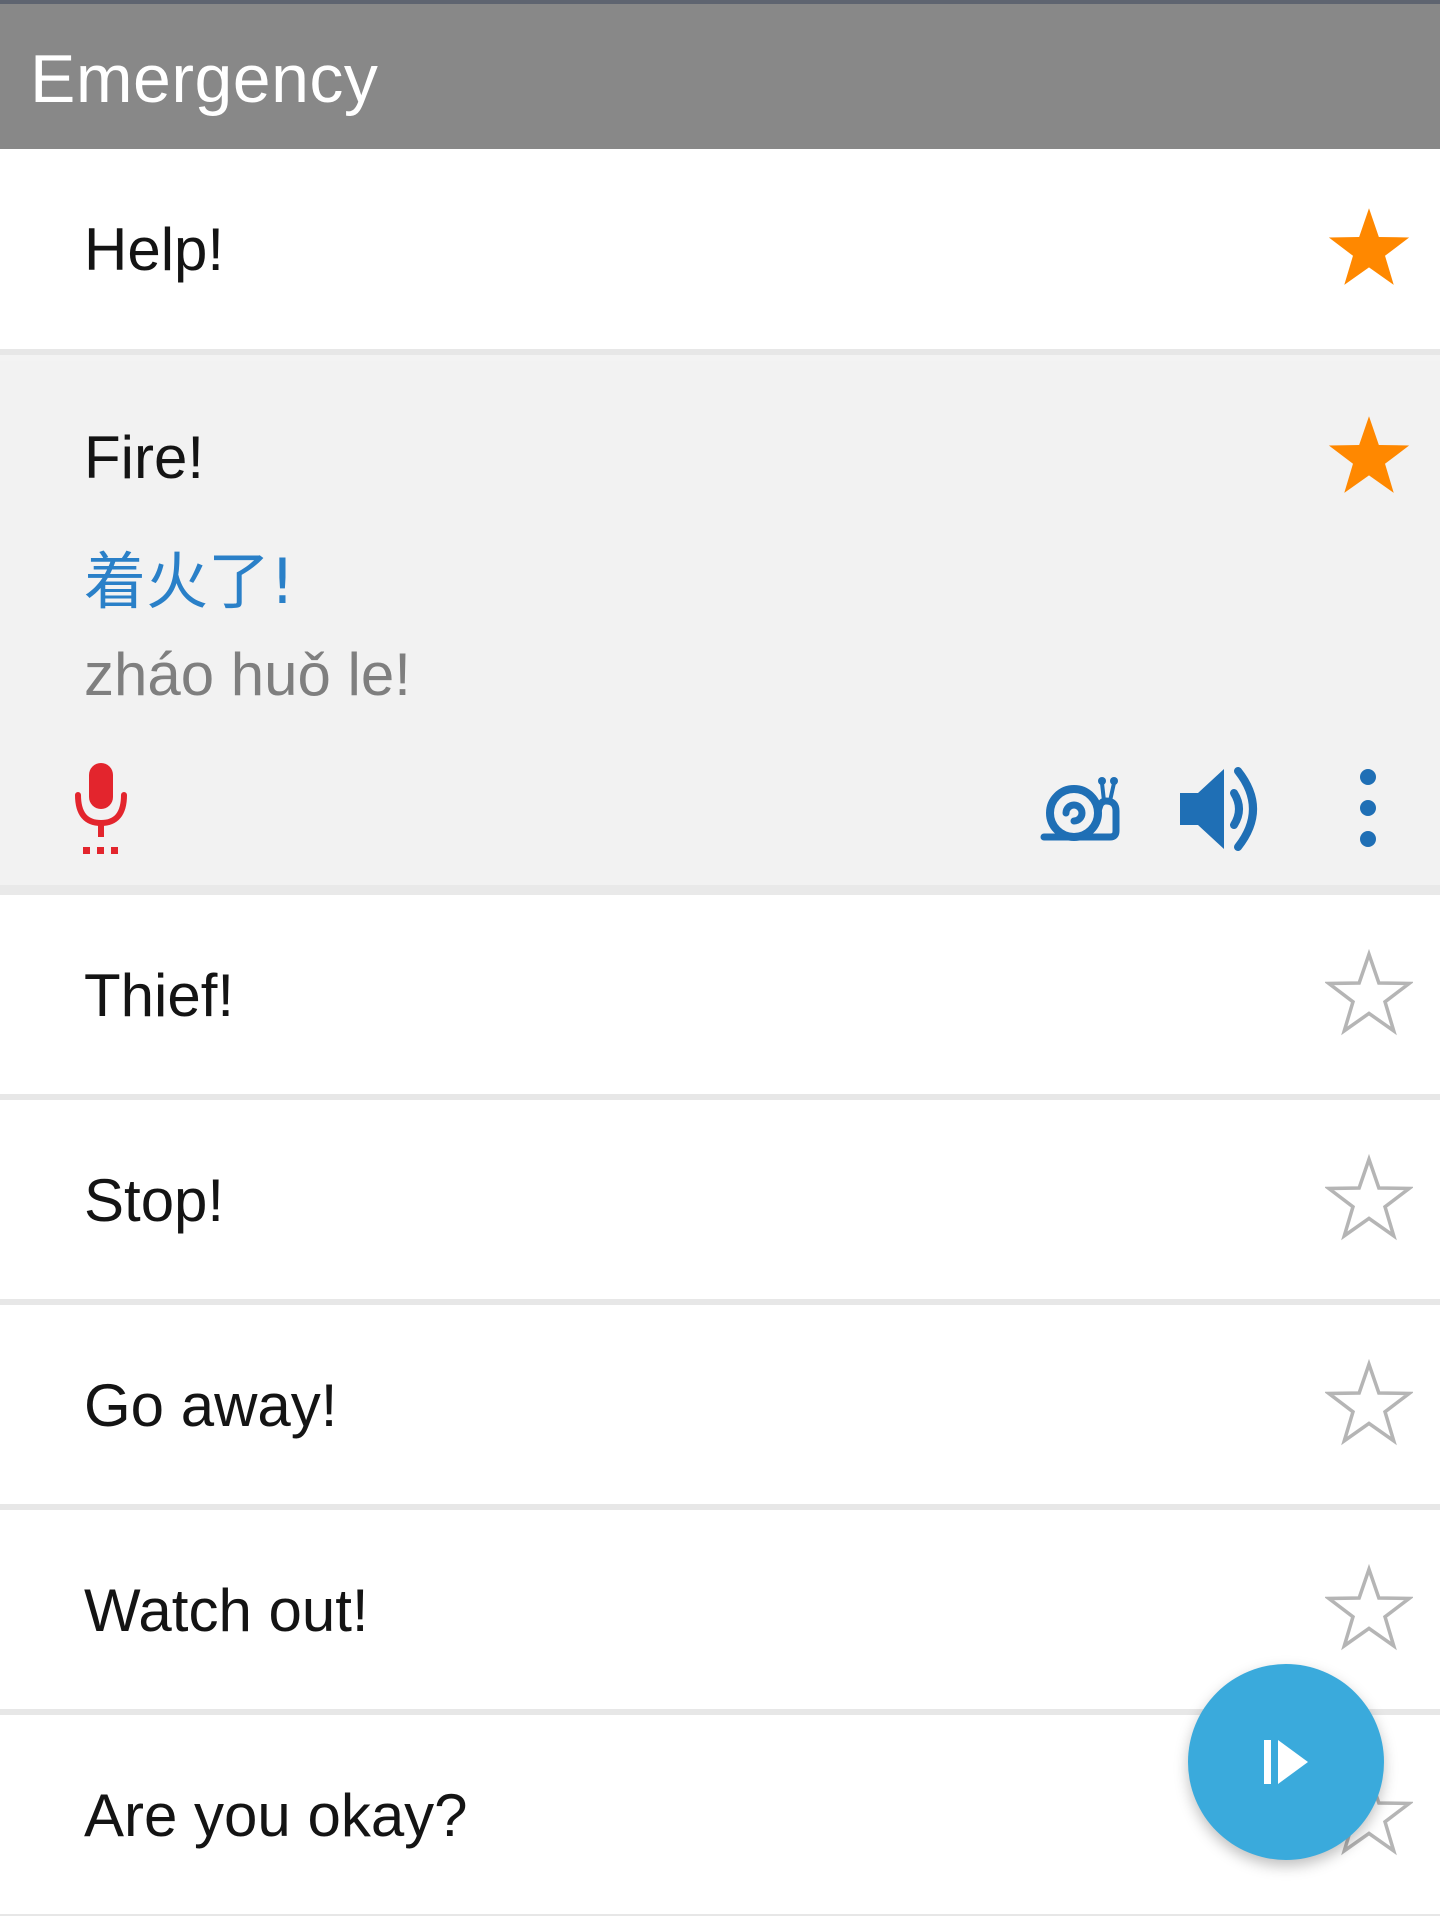 The image size is (1440, 1916). Describe the element at coordinates (720, 1407) in the screenshot. I see `phrase-row-go-away: Go away!` at that location.